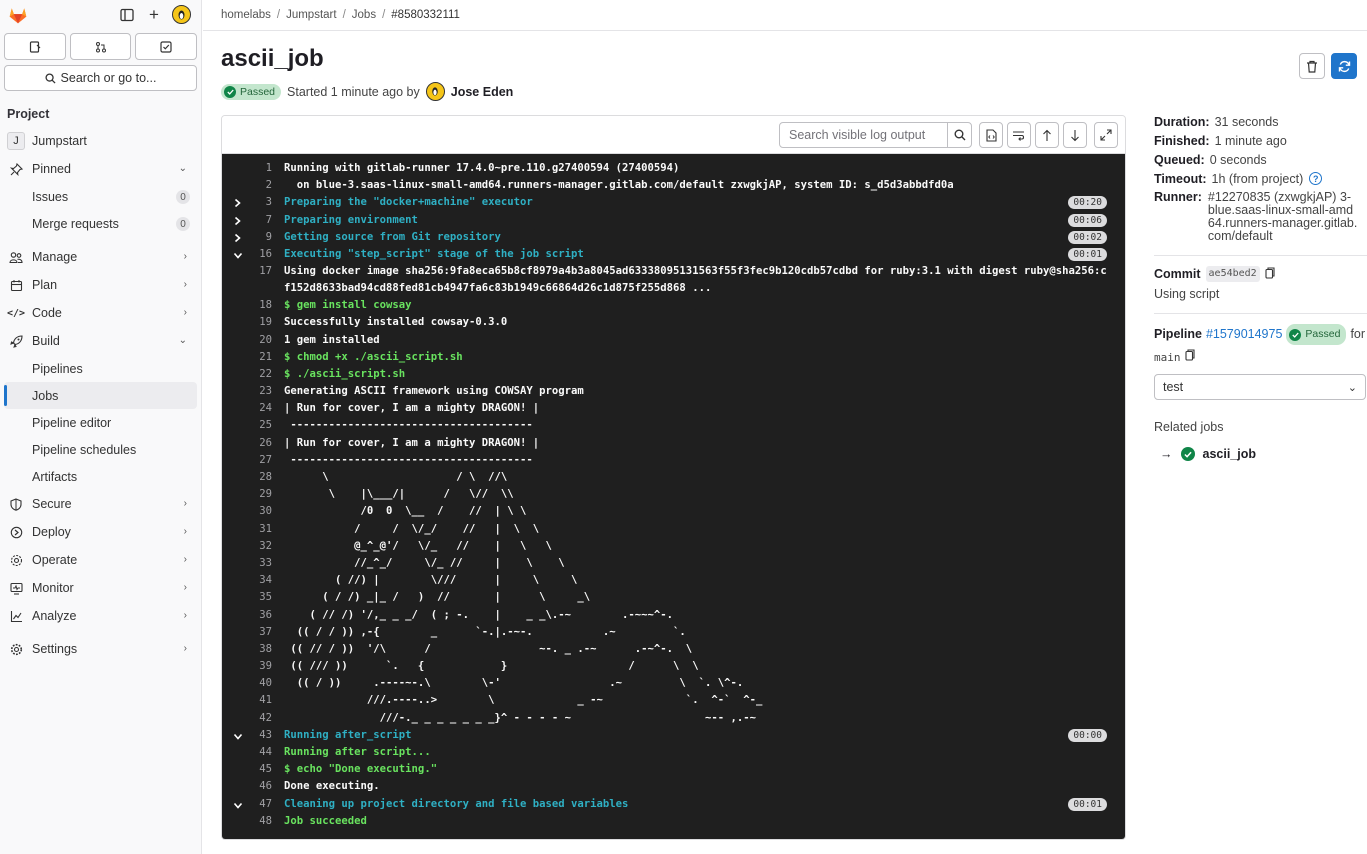 The image size is (1367, 854). I want to click on log-line-number: 7, so click(257, 220).